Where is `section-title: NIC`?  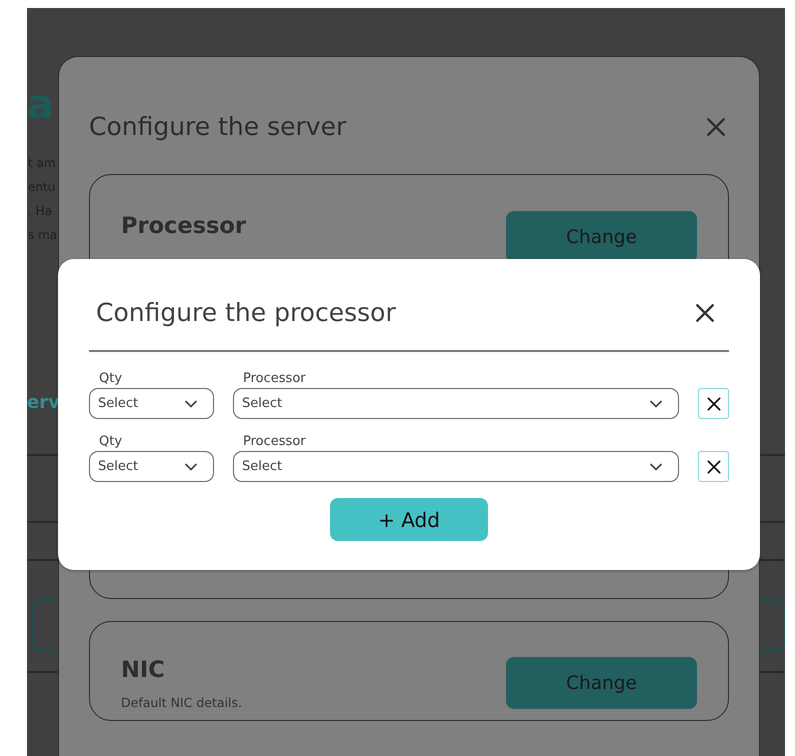 section-title: NIC is located at coordinates (143, 670).